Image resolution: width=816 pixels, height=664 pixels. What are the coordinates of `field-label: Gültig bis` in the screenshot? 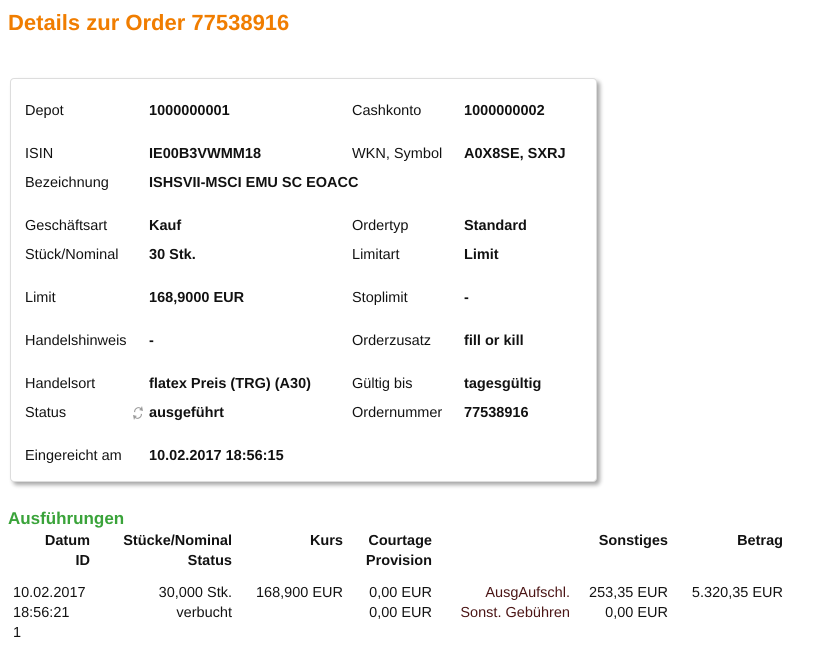 It's located at (383, 384).